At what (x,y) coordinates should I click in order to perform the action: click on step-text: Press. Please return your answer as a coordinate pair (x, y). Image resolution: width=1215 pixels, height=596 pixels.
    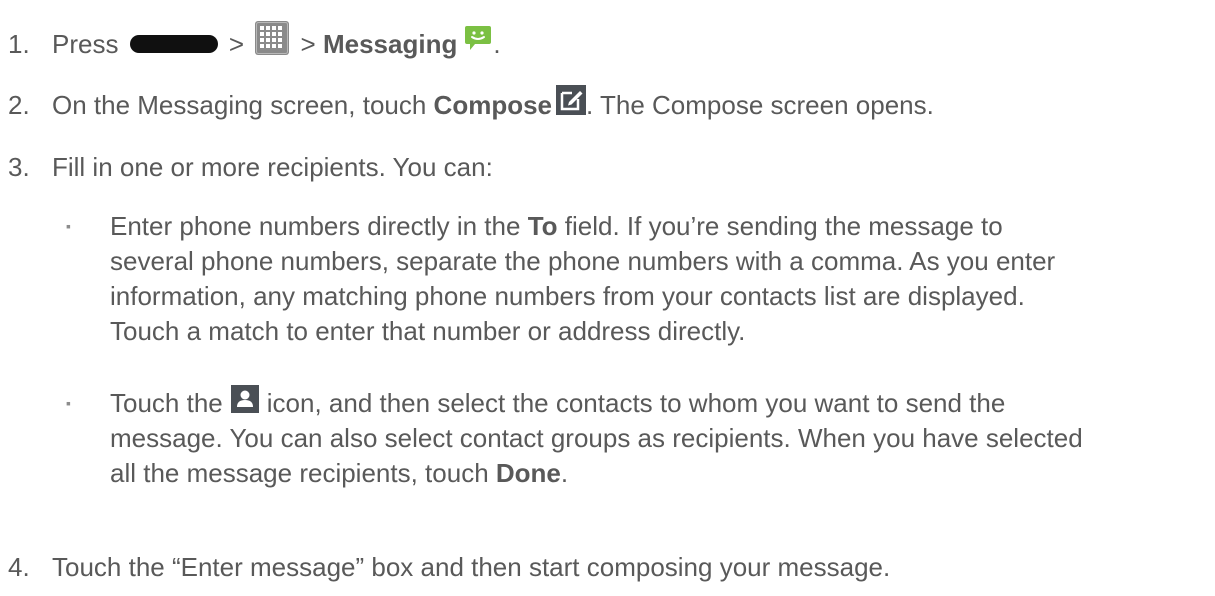
    Looking at the image, I should click on (89, 44).